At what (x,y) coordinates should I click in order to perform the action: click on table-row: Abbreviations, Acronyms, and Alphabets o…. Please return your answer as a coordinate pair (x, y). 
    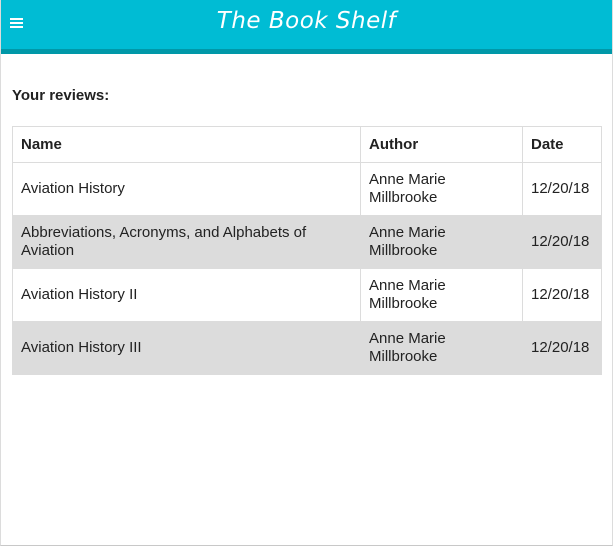
    Looking at the image, I should click on (307, 242).